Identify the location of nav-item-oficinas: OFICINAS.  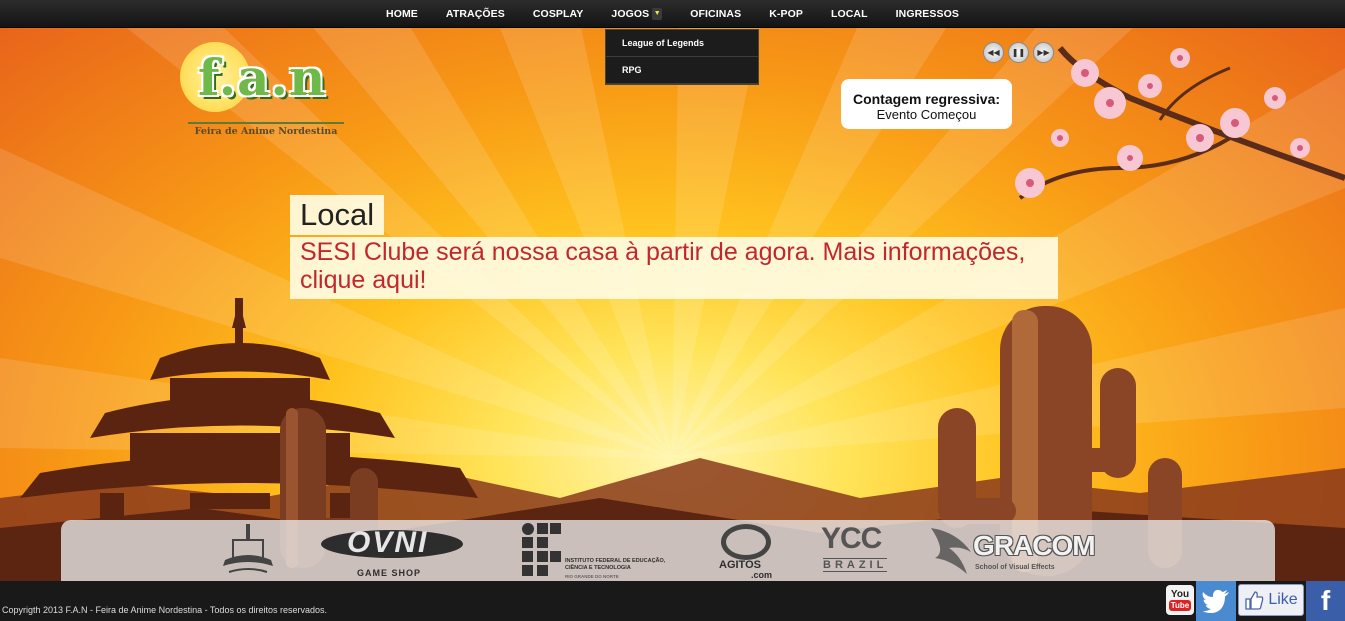
(715, 14).